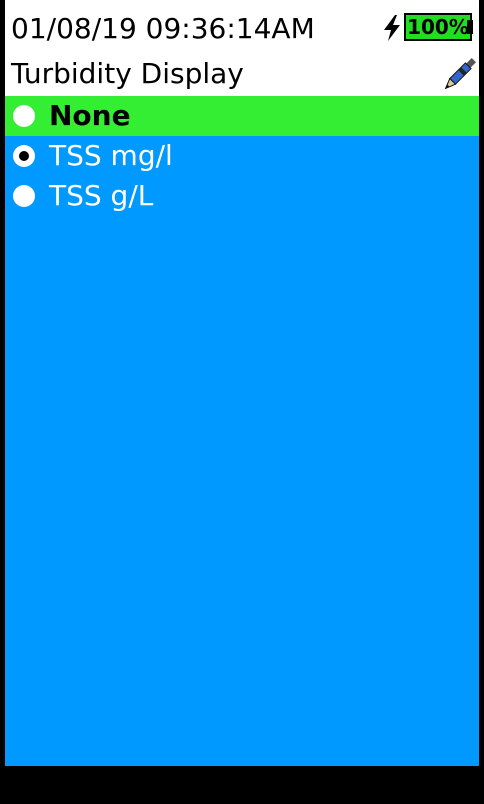 The image size is (484, 804). I want to click on datetime-readout: 01/08/19 09:36:14AM, so click(163, 28).